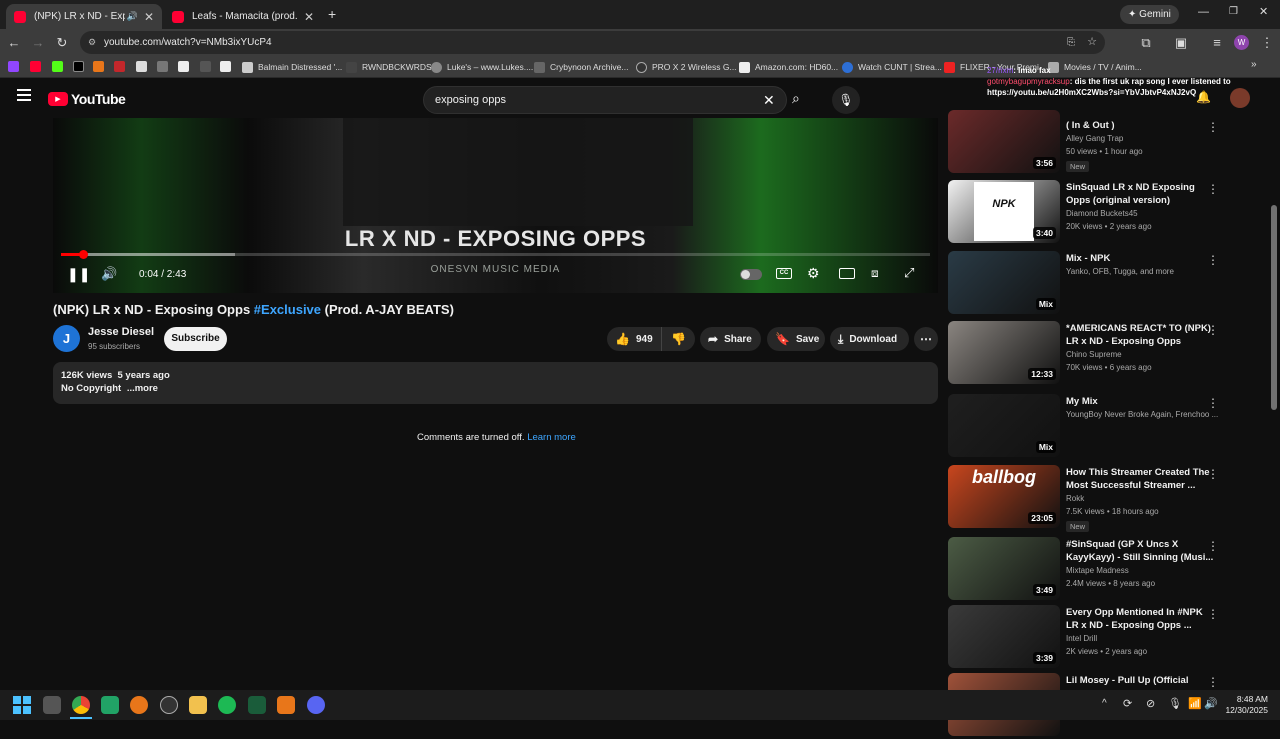  What do you see at coordinates (1108, 284) in the screenshot?
I see `recommendation-card: Mix Mix - NPK Yanko, OFB, Tugga, and more ⋮` at bounding box center [1108, 284].